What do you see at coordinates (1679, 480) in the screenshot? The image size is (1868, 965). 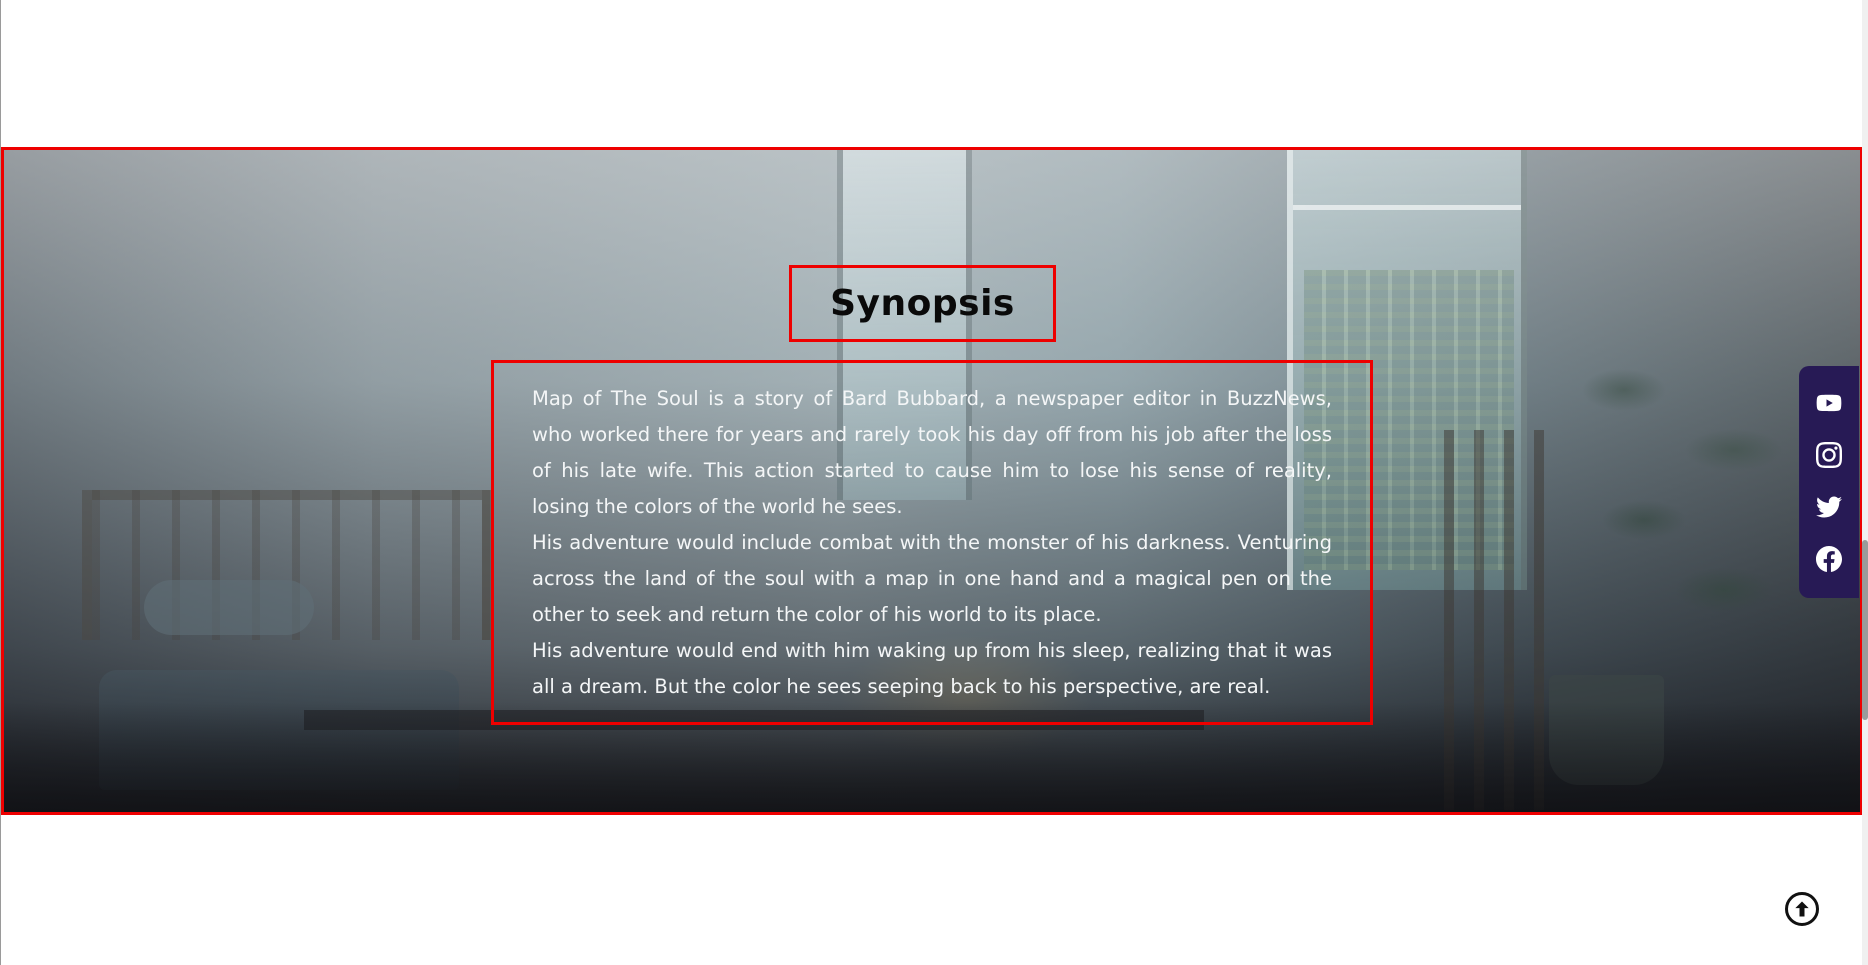 I see `background-plant` at bounding box center [1679, 480].